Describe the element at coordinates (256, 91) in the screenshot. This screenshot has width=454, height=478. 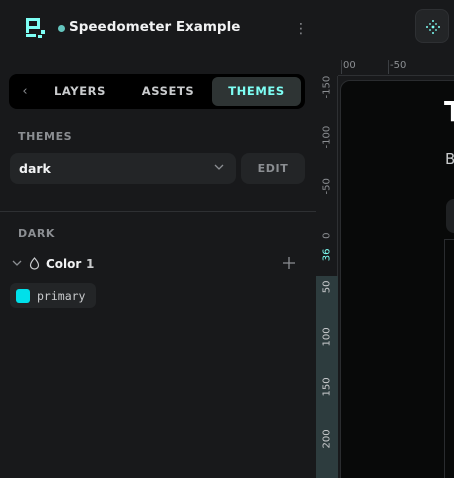
I see `tab-themes: THEMES` at that location.